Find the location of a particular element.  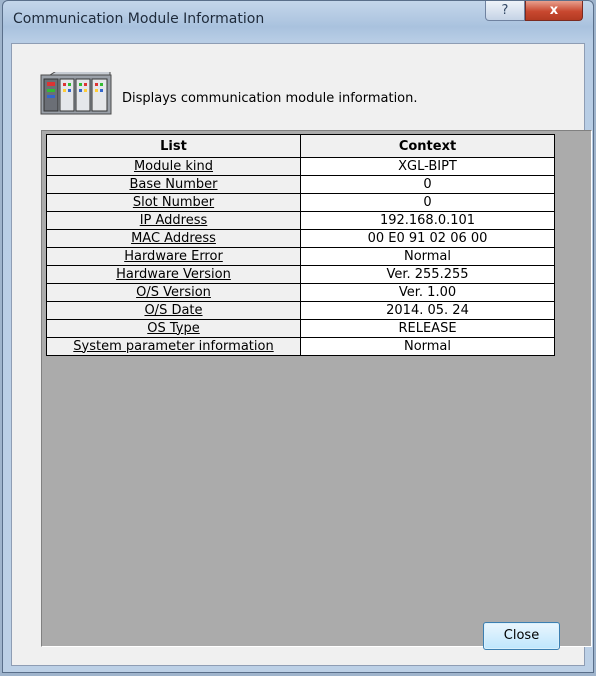

title-bar: Communication Module Information ? x is located at coordinates (298, 21).